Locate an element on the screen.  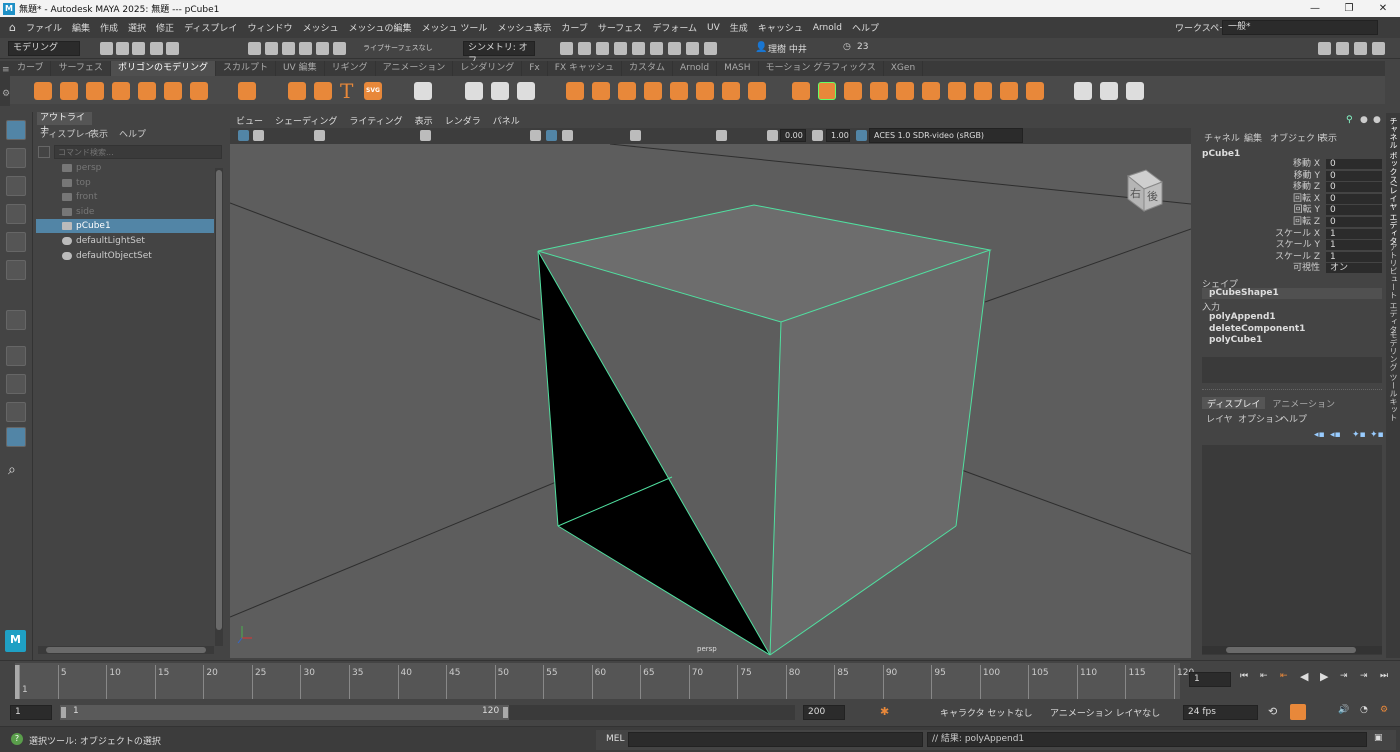
mirror-icon is located at coordinates (731, 91).